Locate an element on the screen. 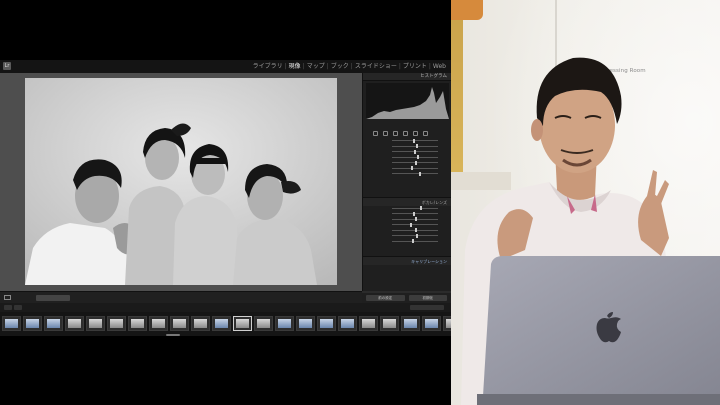 The image size is (720, 405). filmstrip is located at coordinates (225, 324).